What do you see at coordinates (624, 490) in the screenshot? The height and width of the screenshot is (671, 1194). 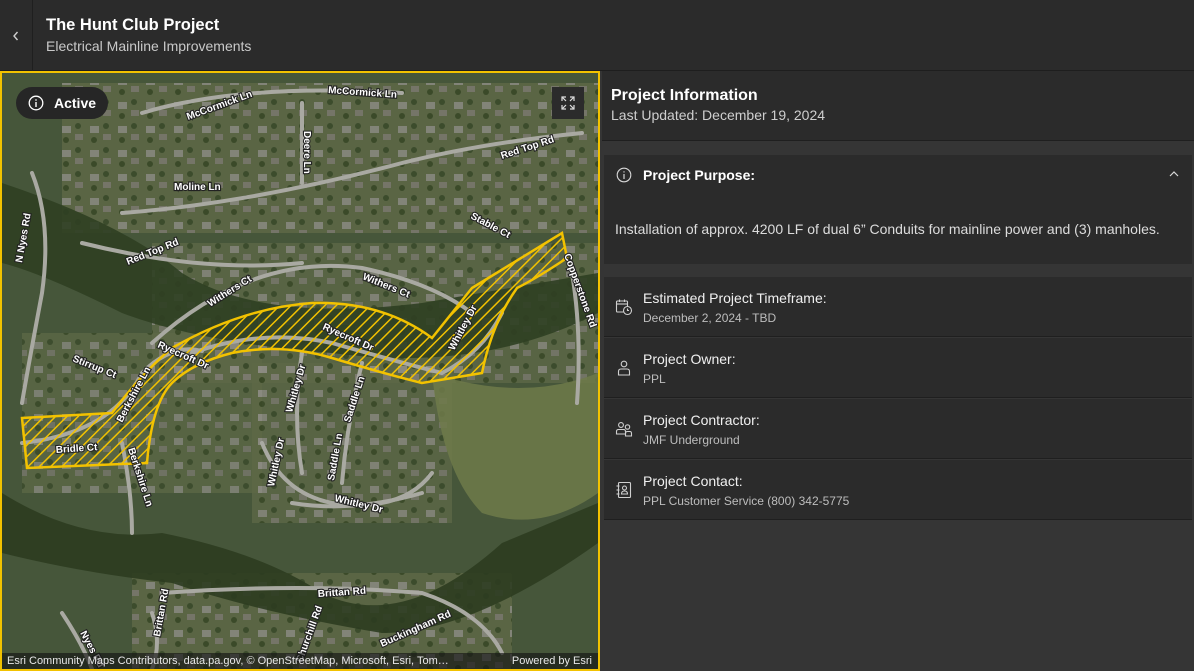 I see `contact-book-icon` at bounding box center [624, 490].